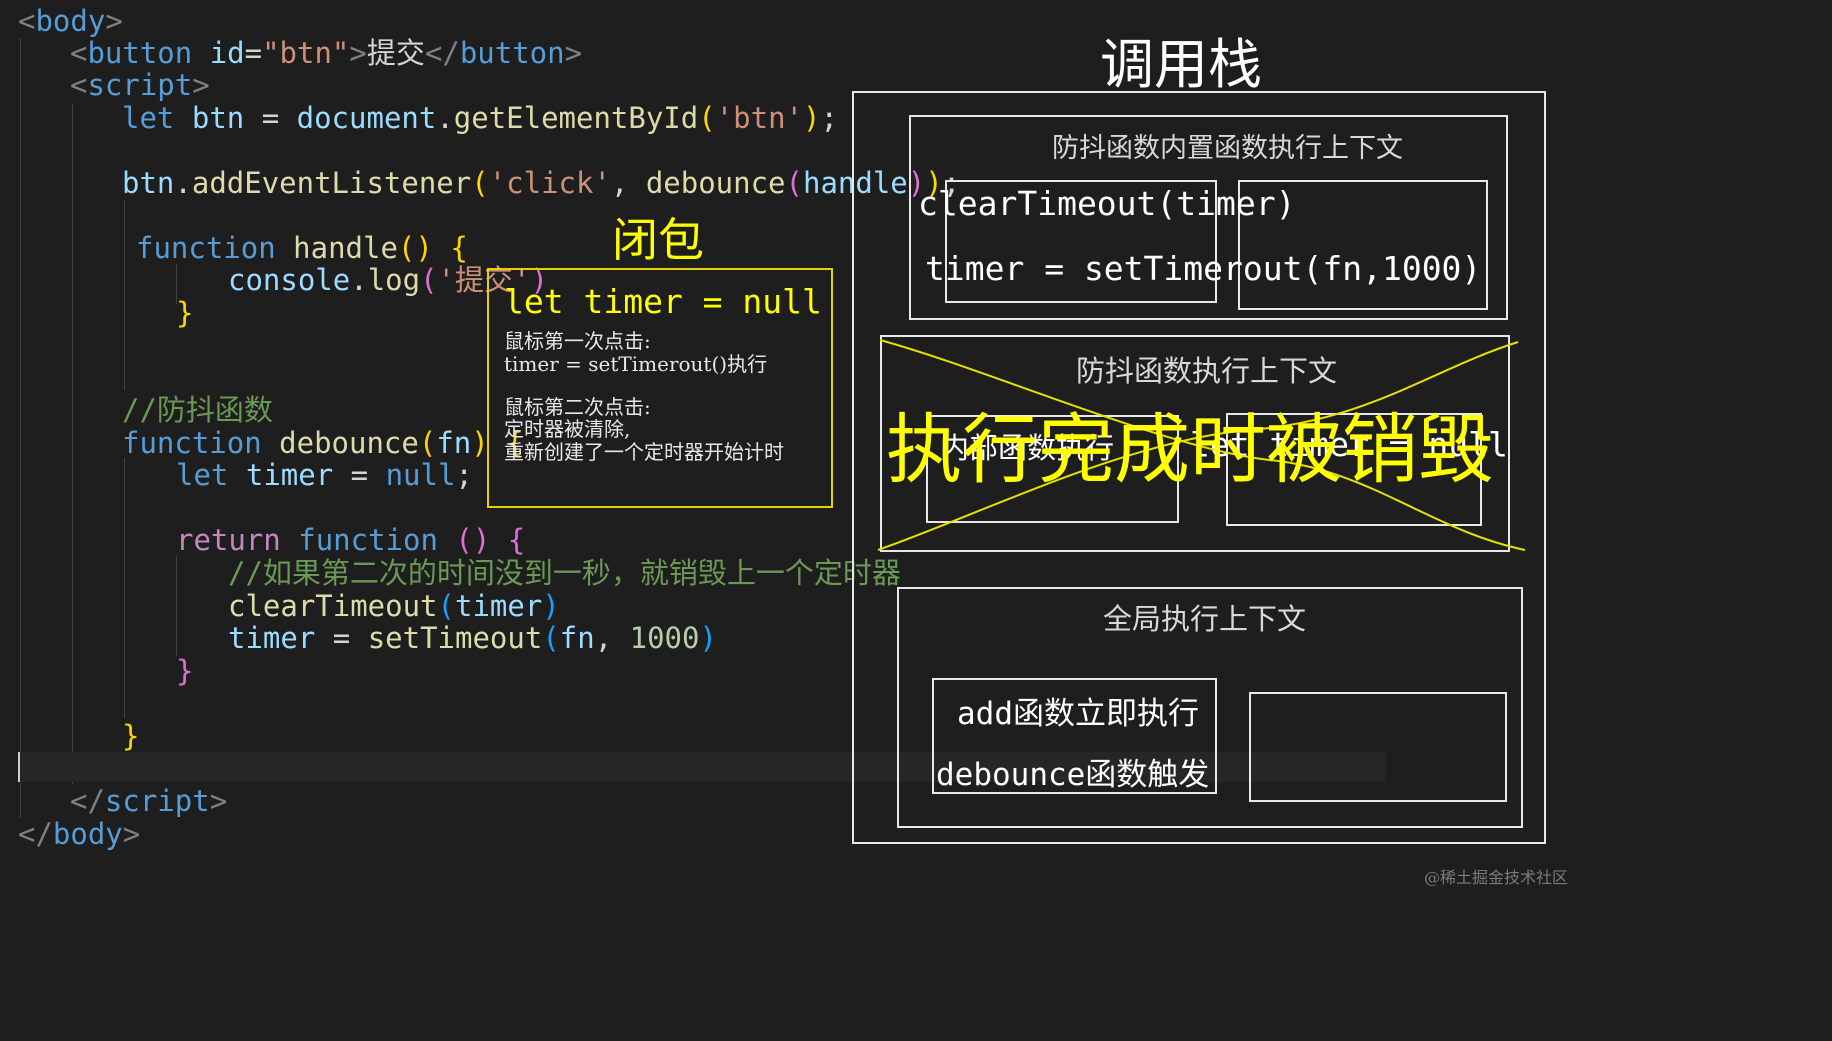 The width and height of the screenshot is (1832, 1041). What do you see at coordinates (185, 671) in the screenshot?
I see `code-line-close-return: }` at bounding box center [185, 671].